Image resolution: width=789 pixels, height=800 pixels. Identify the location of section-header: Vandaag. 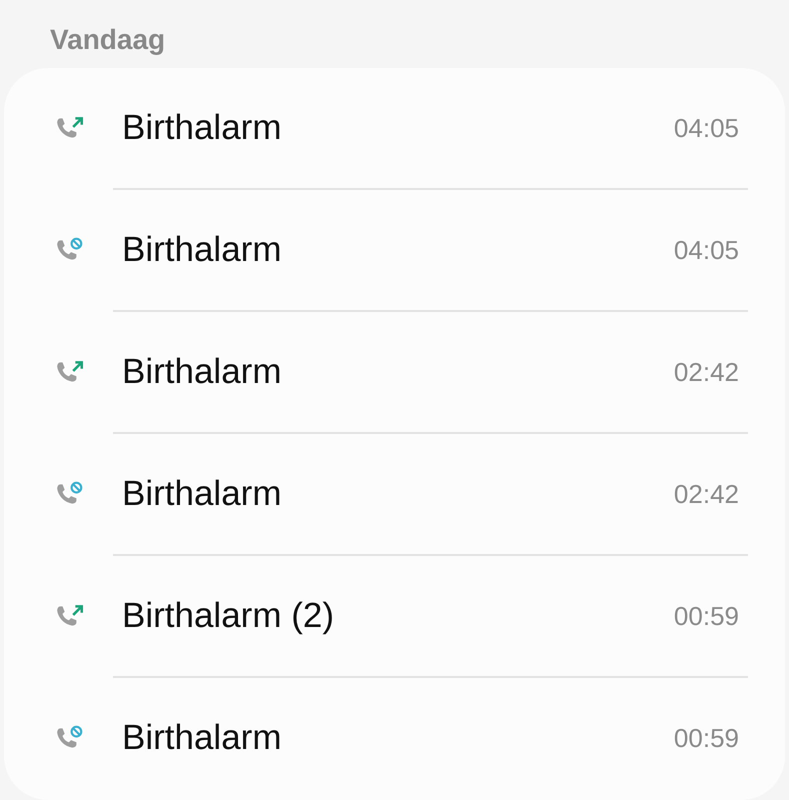
(108, 39).